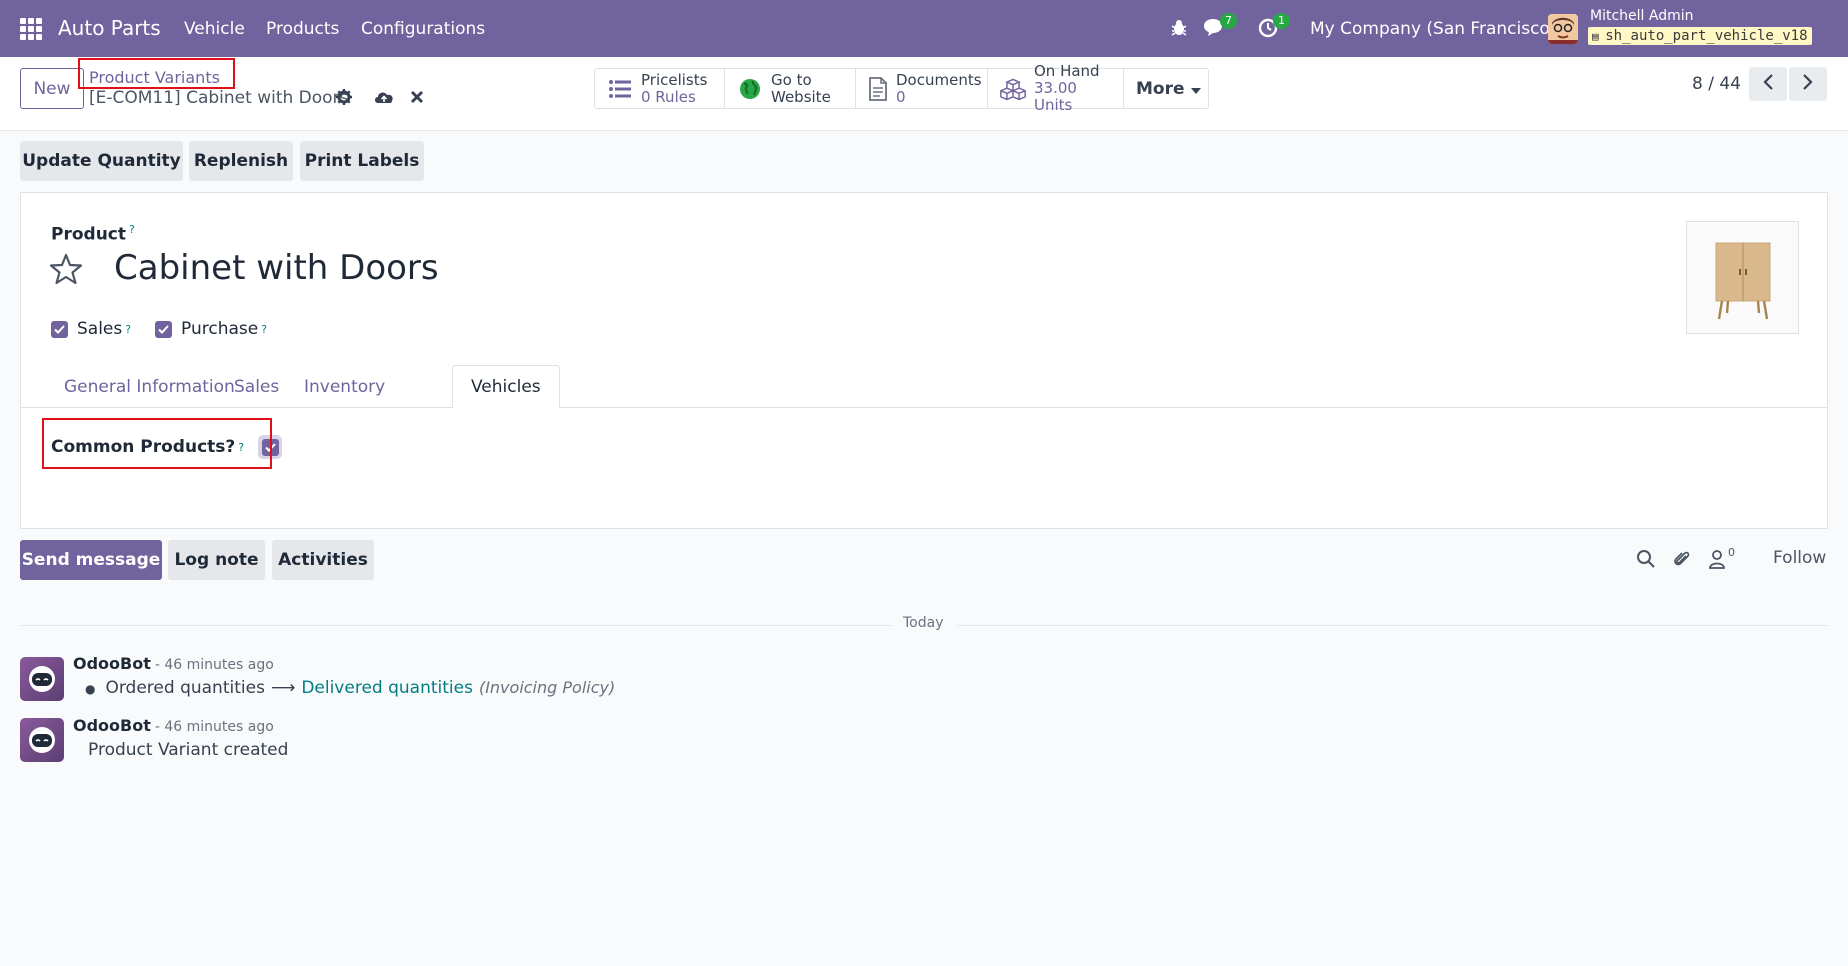 The image size is (1848, 966). Describe the element at coordinates (241, 161) in the screenshot. I see `replenish-button: Replenish` at that location.